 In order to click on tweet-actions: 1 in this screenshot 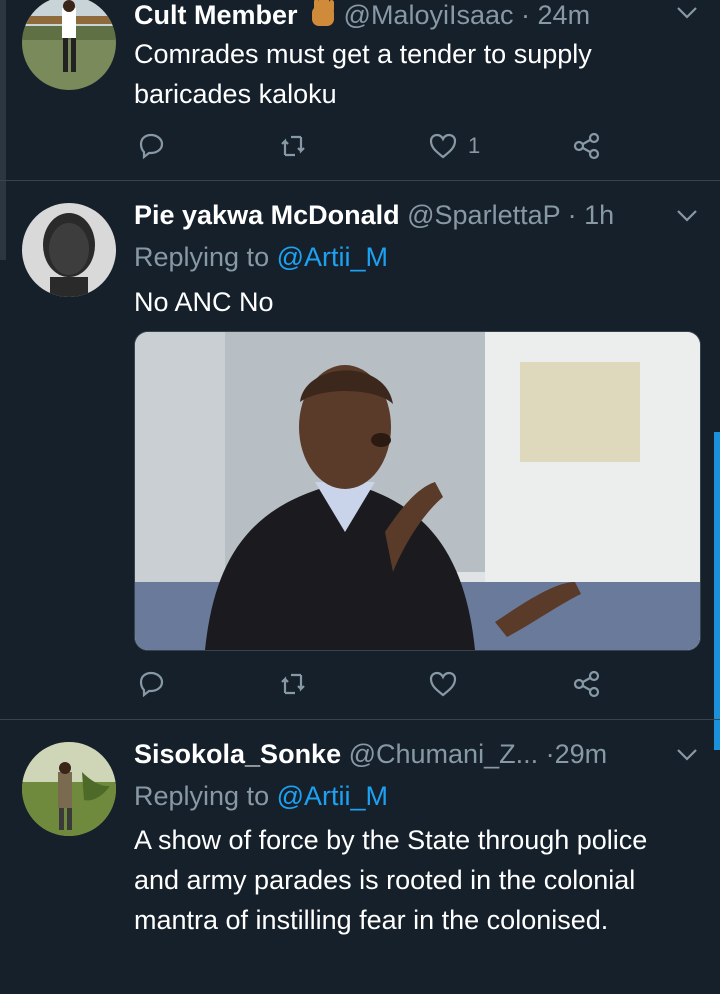, I will do `click(374, 146)`.